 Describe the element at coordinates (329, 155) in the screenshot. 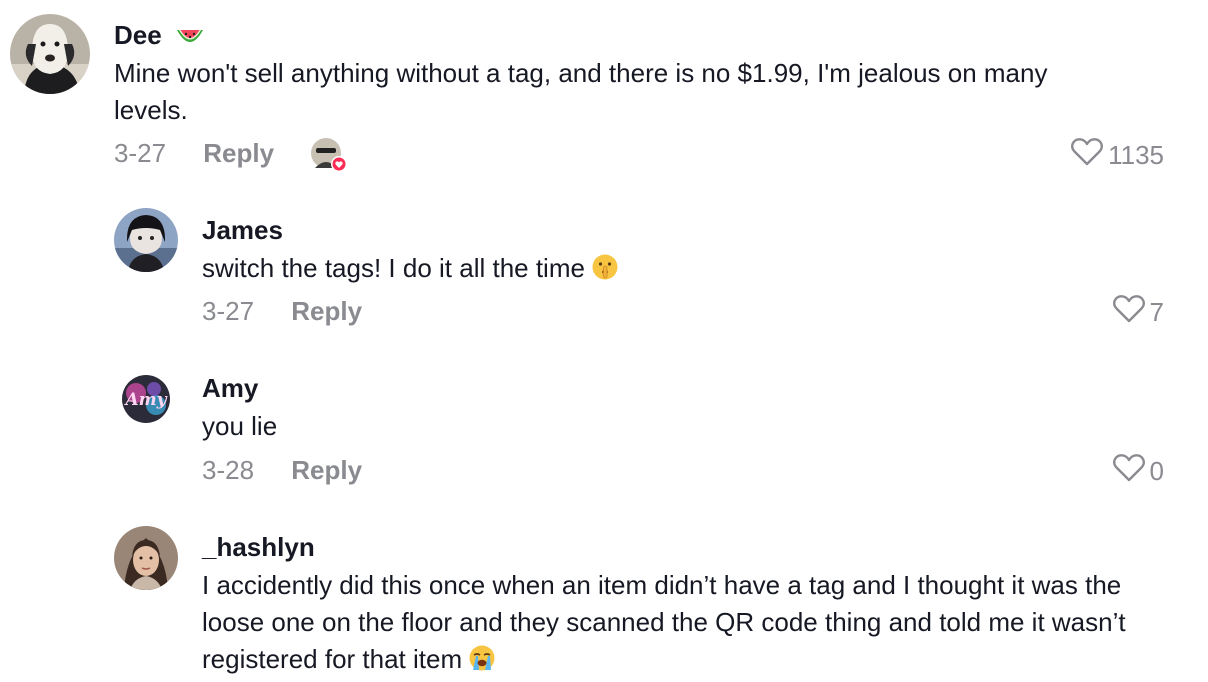

I see `creator-liked-avatar` at that location.